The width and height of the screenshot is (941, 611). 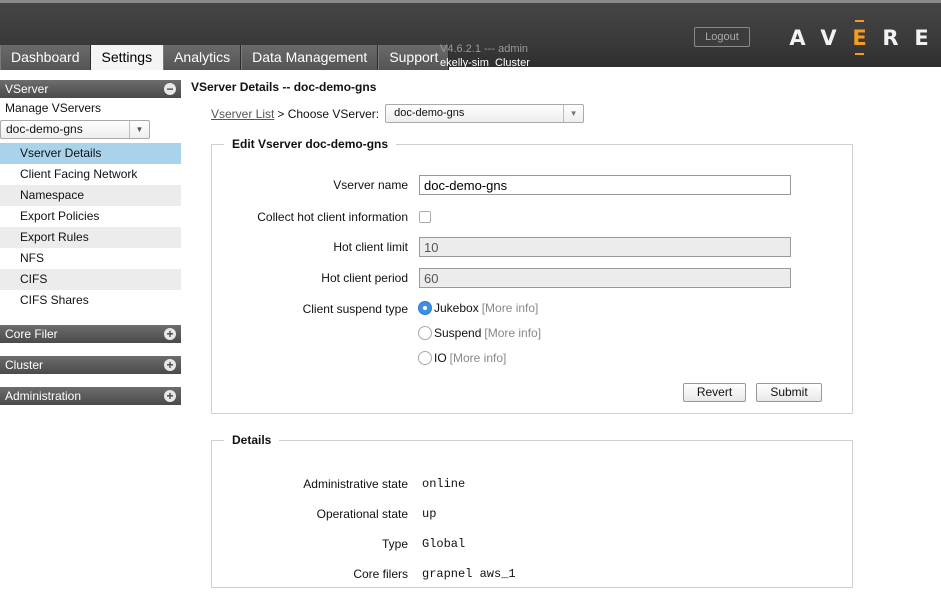 What do you see at coordinates (355, 309) in the screenshot?
I see `suspend-type-label: Client suspend type` at bounding box center [355, 309].